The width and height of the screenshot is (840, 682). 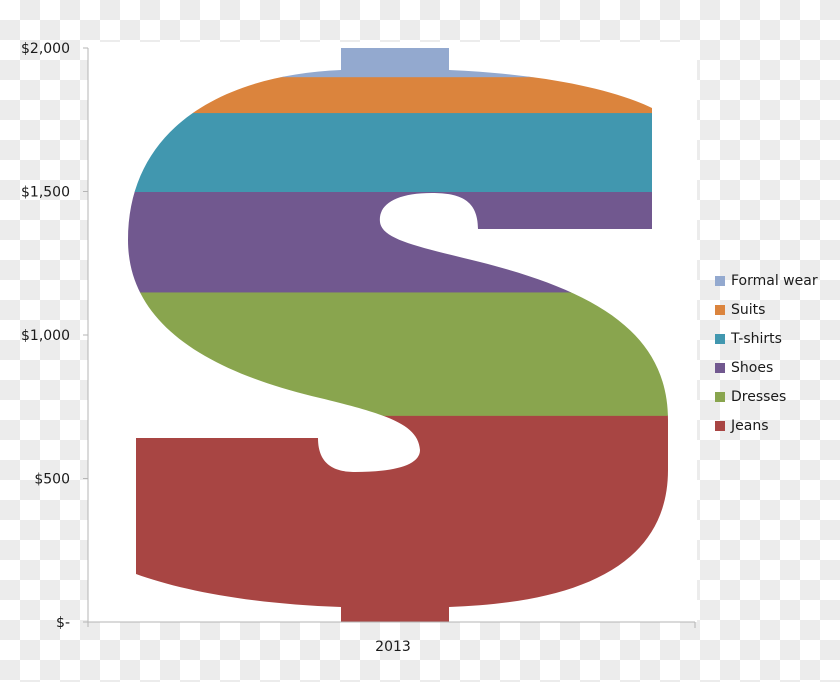 What do you see at coordinates (774, 280) in the screenshot?
I see `legend-label: Formal wear` at bounding box center [774, 280].